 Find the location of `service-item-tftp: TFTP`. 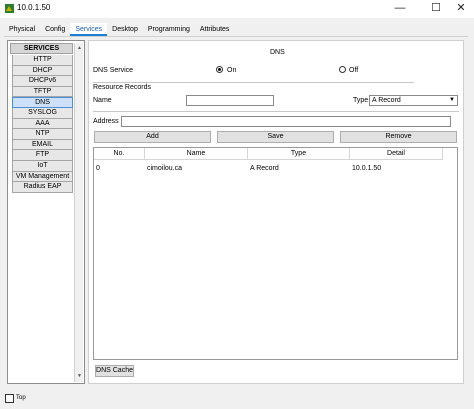

service-item-tftp: TFTP is located at coordinates (42, 92).